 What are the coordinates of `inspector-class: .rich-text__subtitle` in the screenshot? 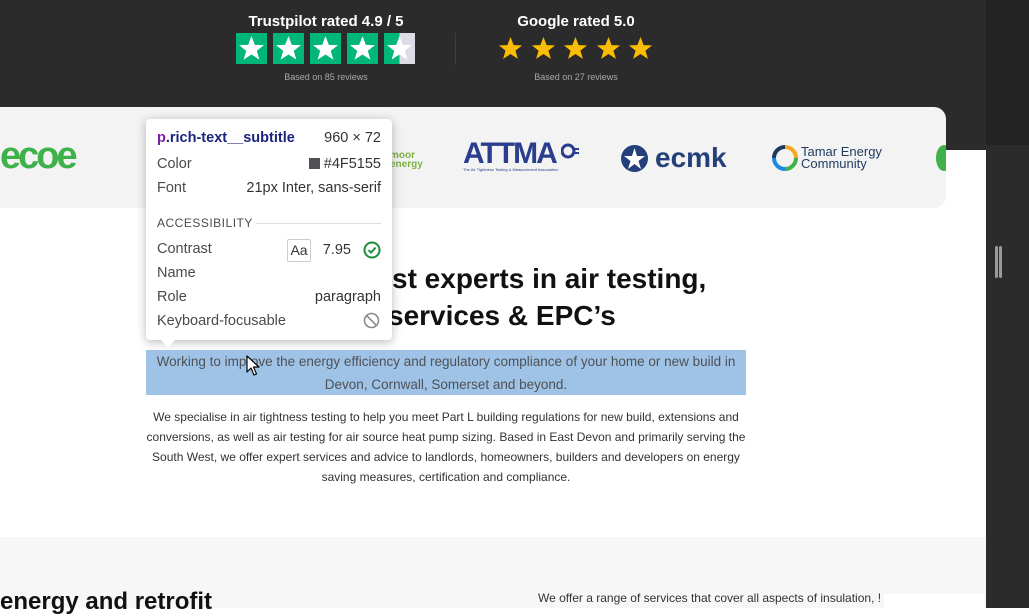 It's located at (230, 138).